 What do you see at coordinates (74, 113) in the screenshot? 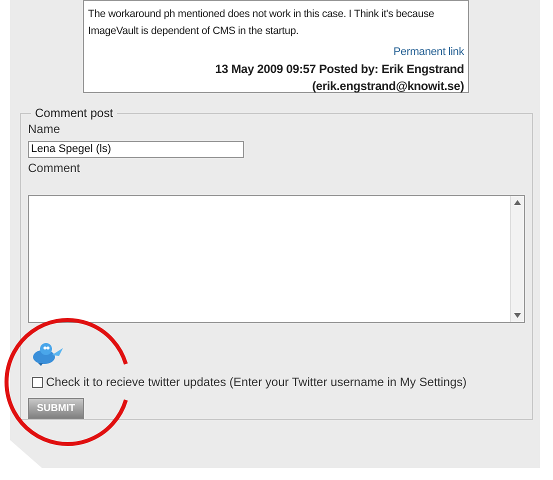
I see `panel-legend: Comment post` at bounding box center [74, 113].